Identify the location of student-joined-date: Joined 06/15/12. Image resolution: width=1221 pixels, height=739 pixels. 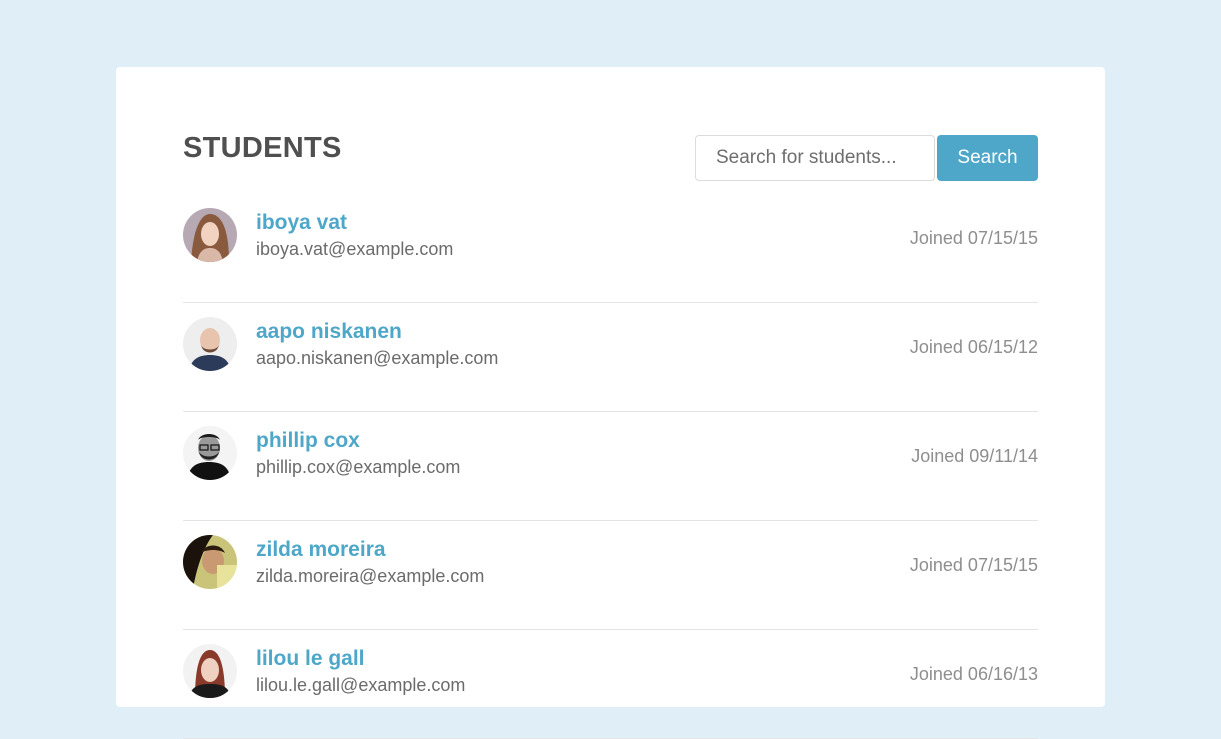
(973, 347).